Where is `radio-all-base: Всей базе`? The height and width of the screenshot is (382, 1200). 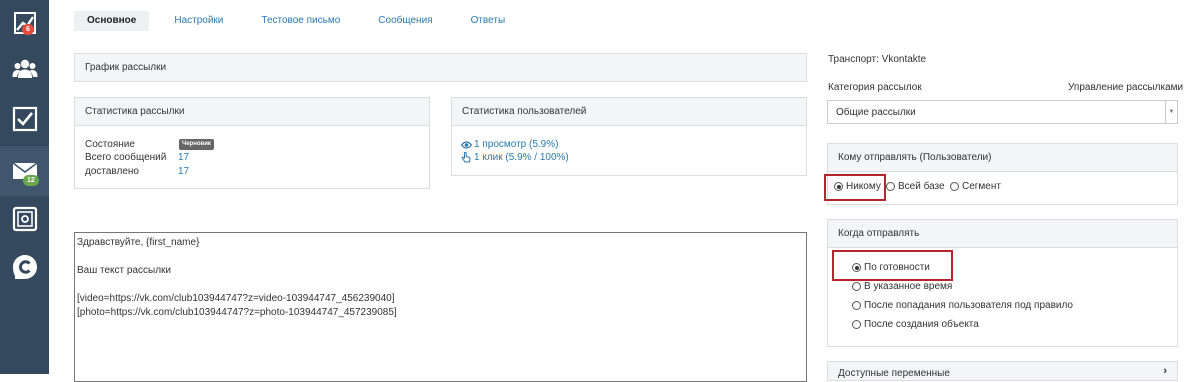 radio-all-base: Всей базе is located at coordinates (915, 186).